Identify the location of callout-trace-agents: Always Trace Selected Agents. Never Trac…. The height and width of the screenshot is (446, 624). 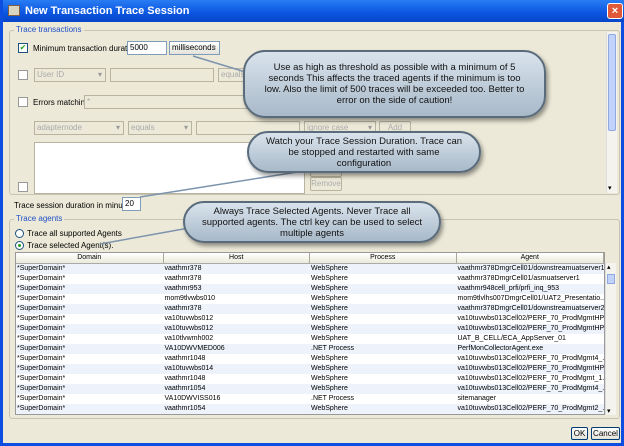
(312, 222).